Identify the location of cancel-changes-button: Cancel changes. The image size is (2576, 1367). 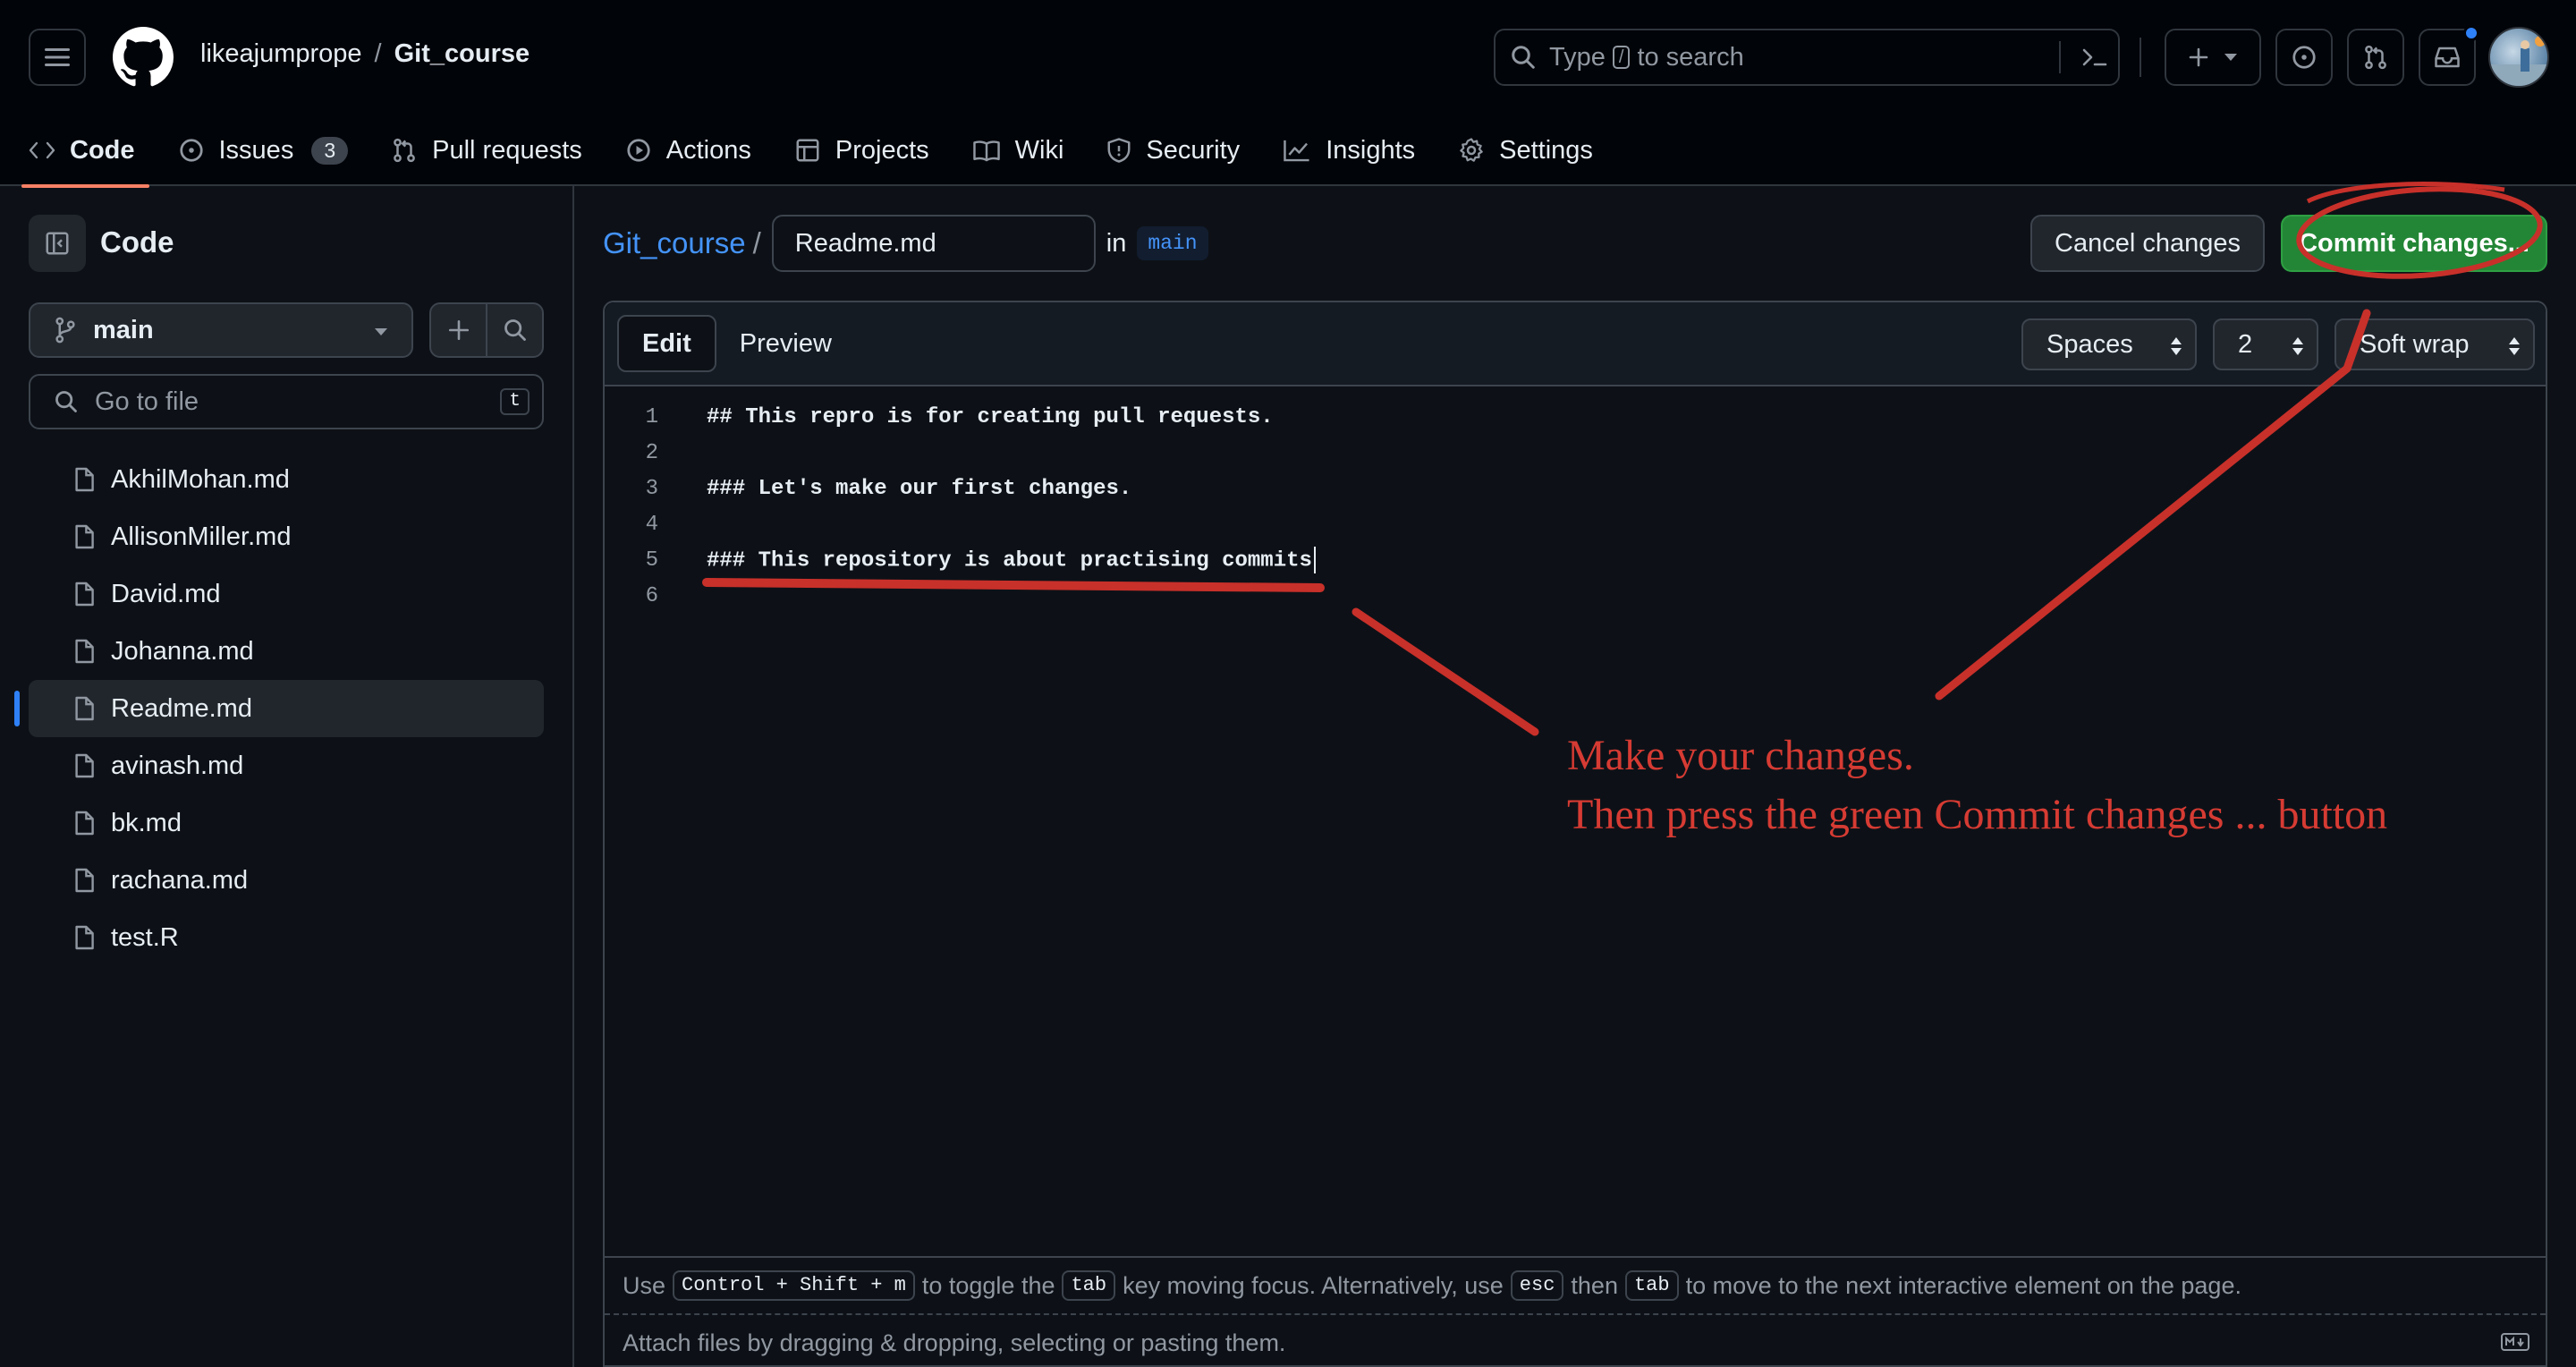
(2147, 243).